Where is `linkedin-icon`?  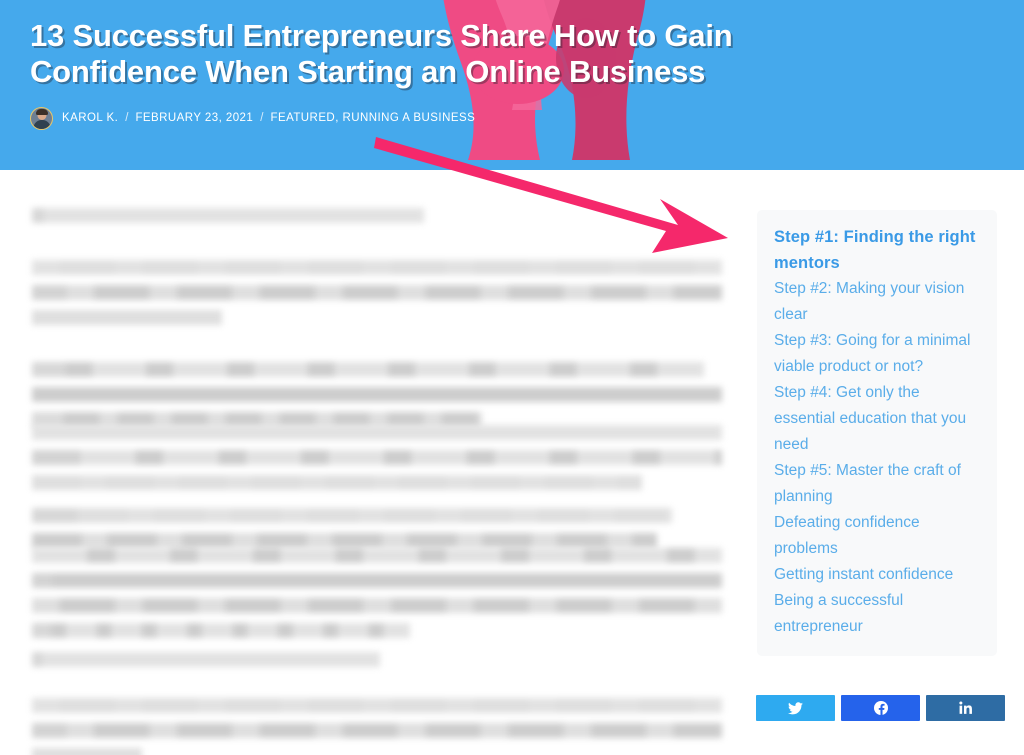 linkedin-icon is located at coordinates (965, 707).